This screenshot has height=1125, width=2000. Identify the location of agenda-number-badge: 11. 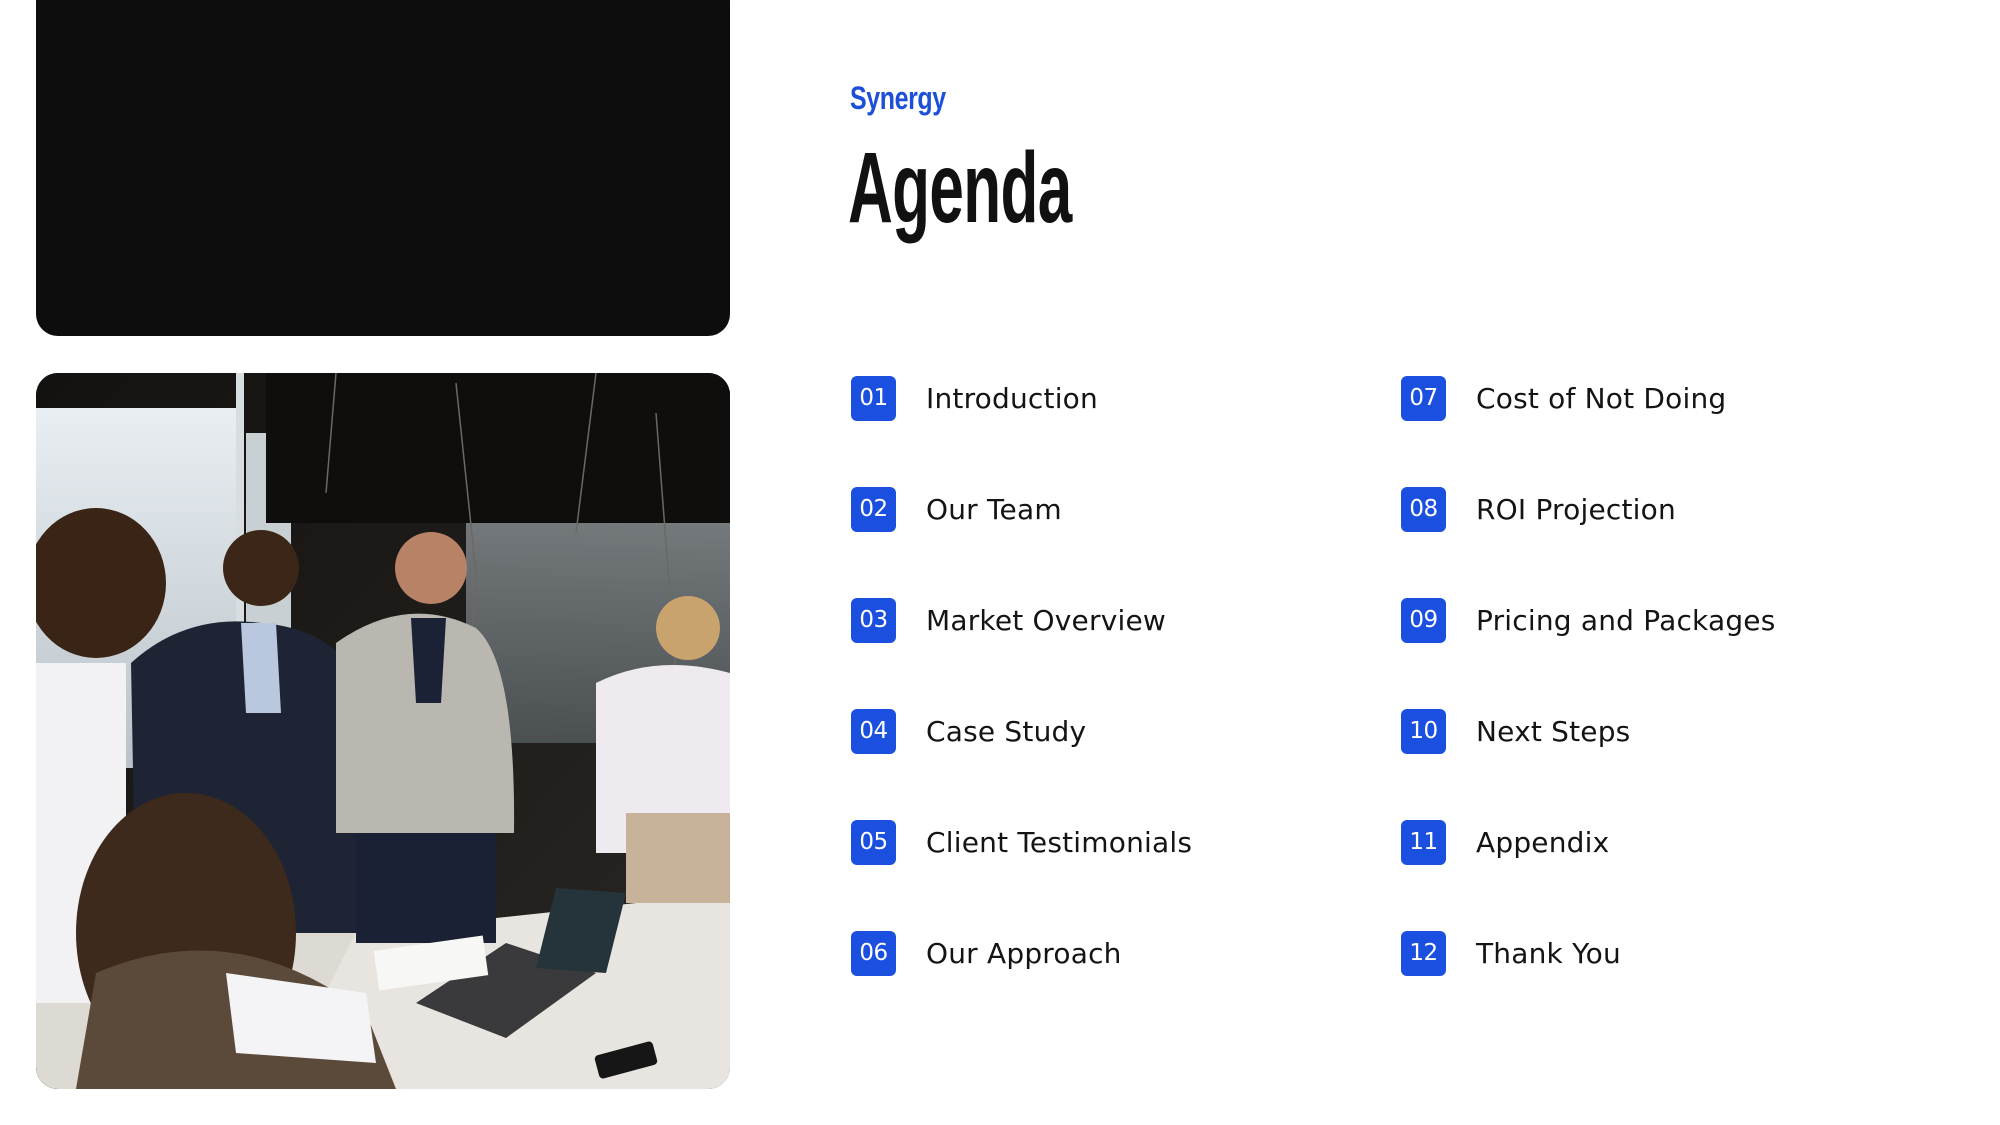
(1423, 842).